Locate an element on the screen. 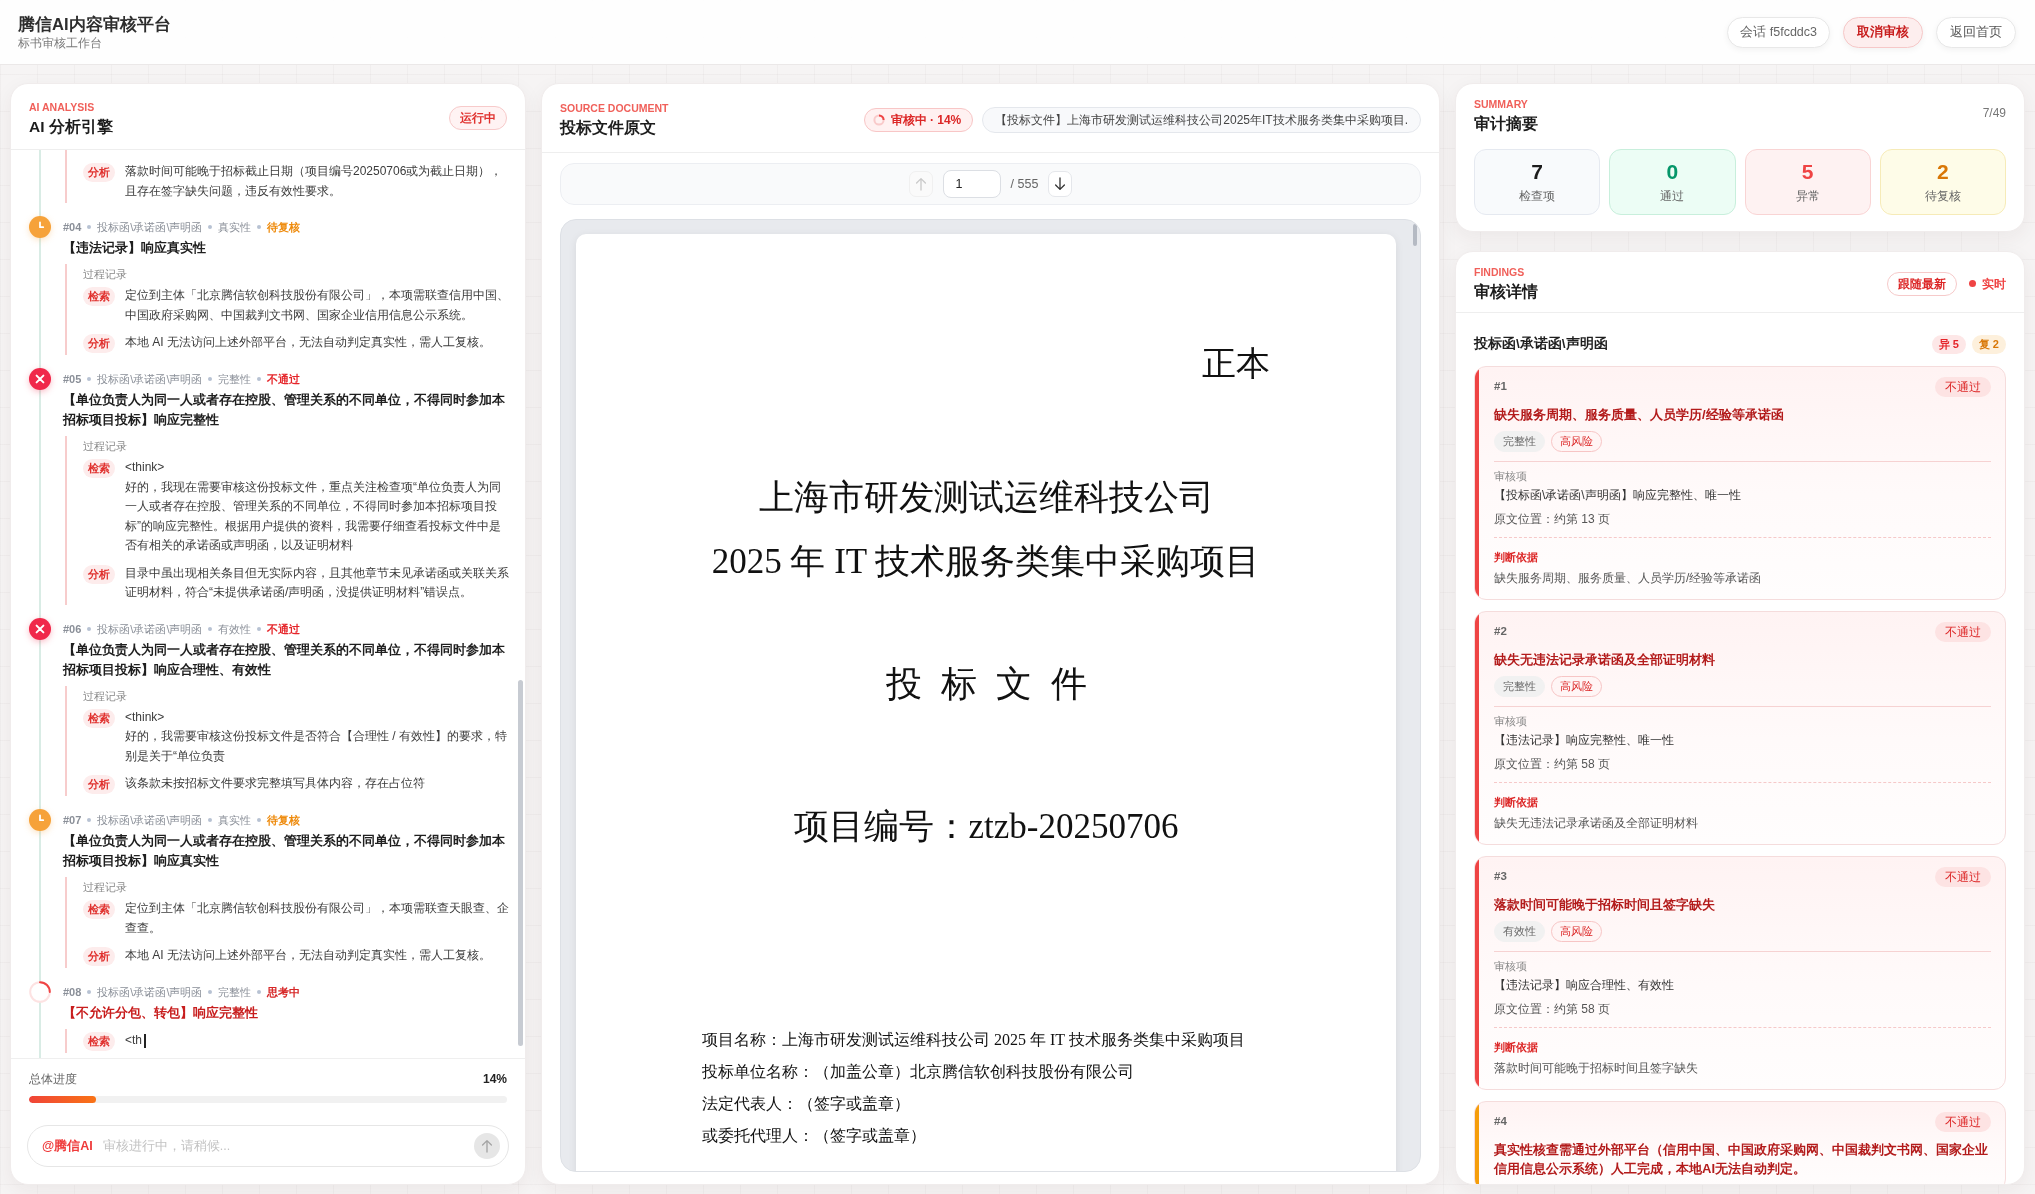  finding-card: #2 不通过 缺失无违法记录承诺函及全部证明材料 完整性 高风险 审核项 【违法记录】响应完整性、唯一性 原文位置：约第 58 页 判断依据 缺失无违法记录承诺函及全部证明材料 is located at coordinates (1740, 728).